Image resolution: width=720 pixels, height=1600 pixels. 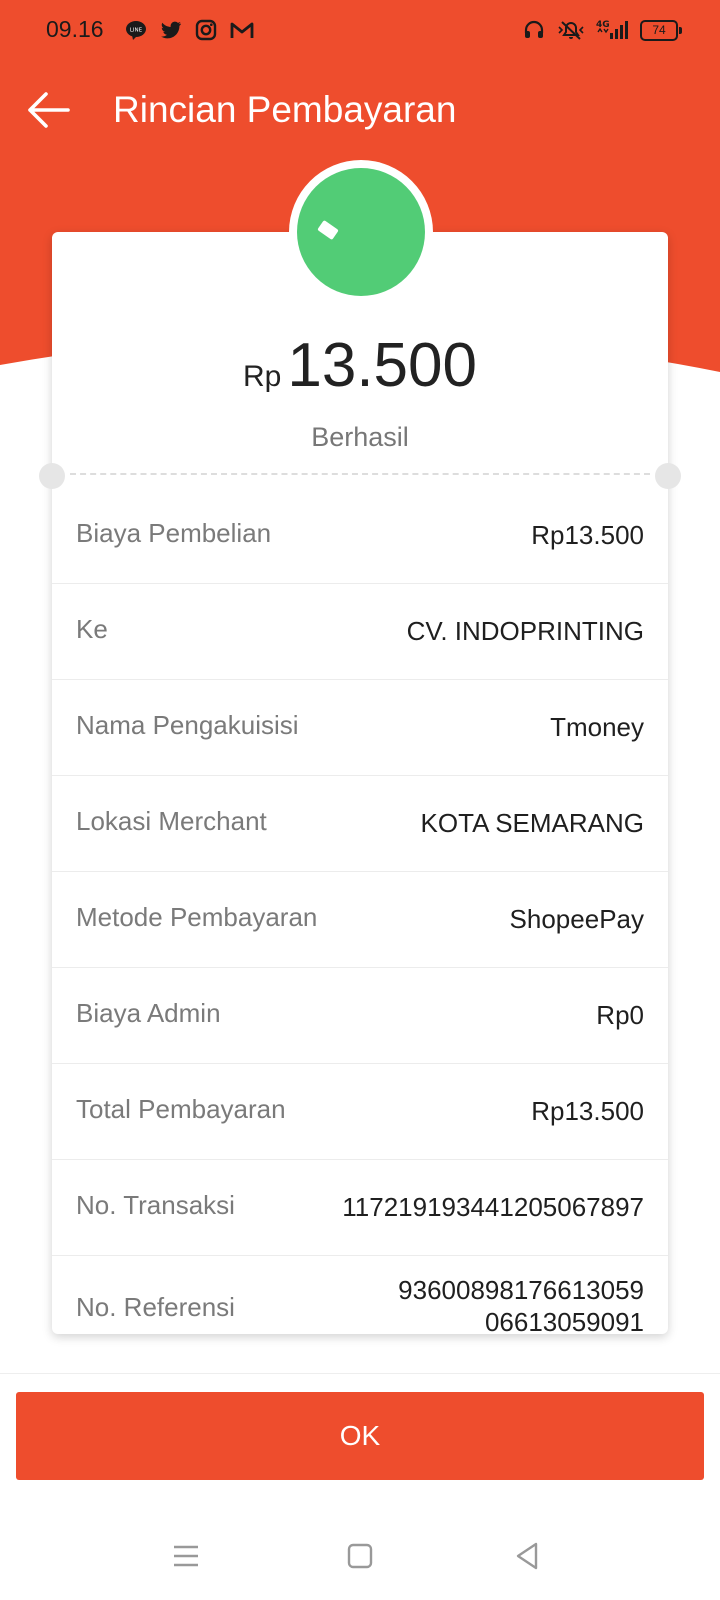 What do you see at coordinates (360, 920) in the screenshot?
I see `detail-row-metode-pembayaran: Metode Pembayaran ShopeePay` at bounding box center [360, 920].